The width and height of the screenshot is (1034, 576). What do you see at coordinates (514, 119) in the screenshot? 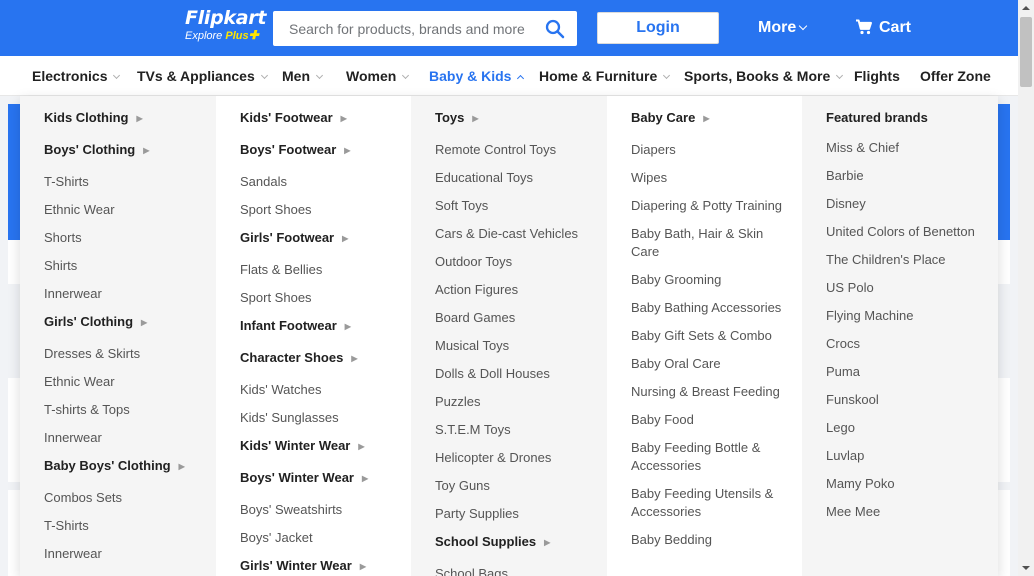
I see `menu-category-heading: Toys ▶` at bounding box center [514, 119].